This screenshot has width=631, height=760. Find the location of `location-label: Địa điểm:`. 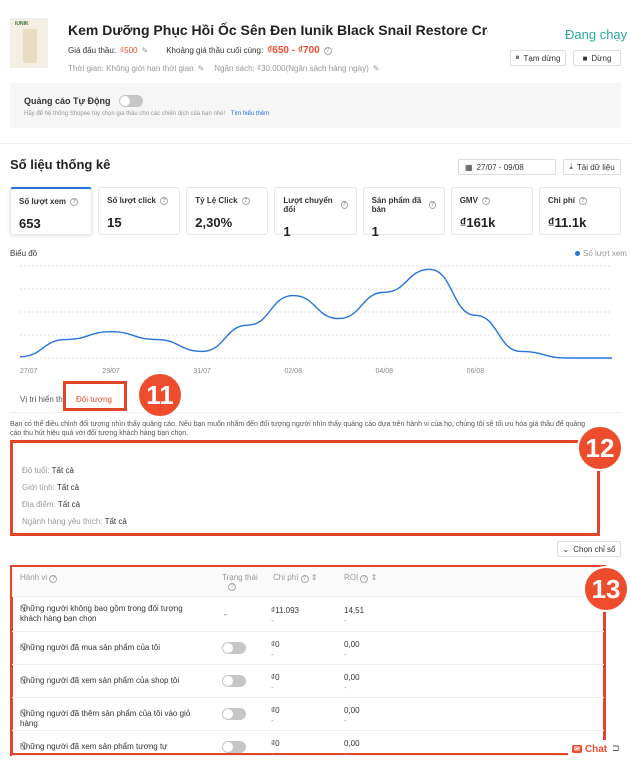

location-label: Địa điểm: is located at coordinates (39, 504).